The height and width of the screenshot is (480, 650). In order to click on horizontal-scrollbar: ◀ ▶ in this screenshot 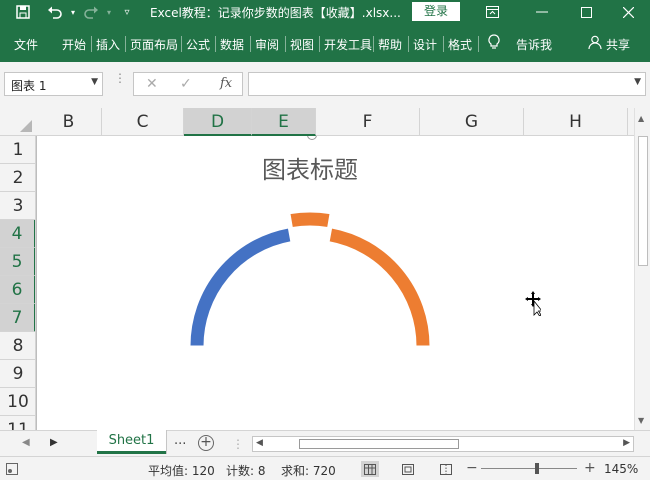, I will do `click(443, 444)`.